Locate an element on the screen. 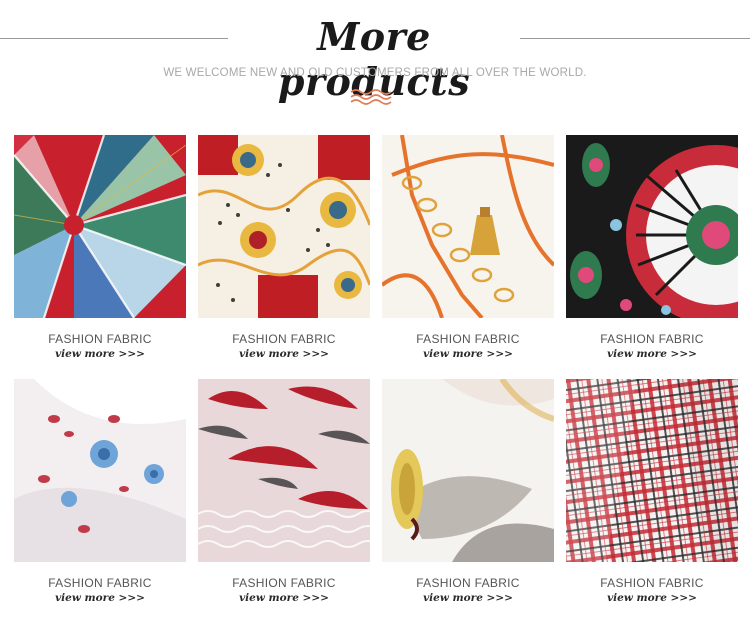 Image resolution: width=750 pixels, height=630 pixels. product-image-floral-chiffon is located at coordinates (100, 470).